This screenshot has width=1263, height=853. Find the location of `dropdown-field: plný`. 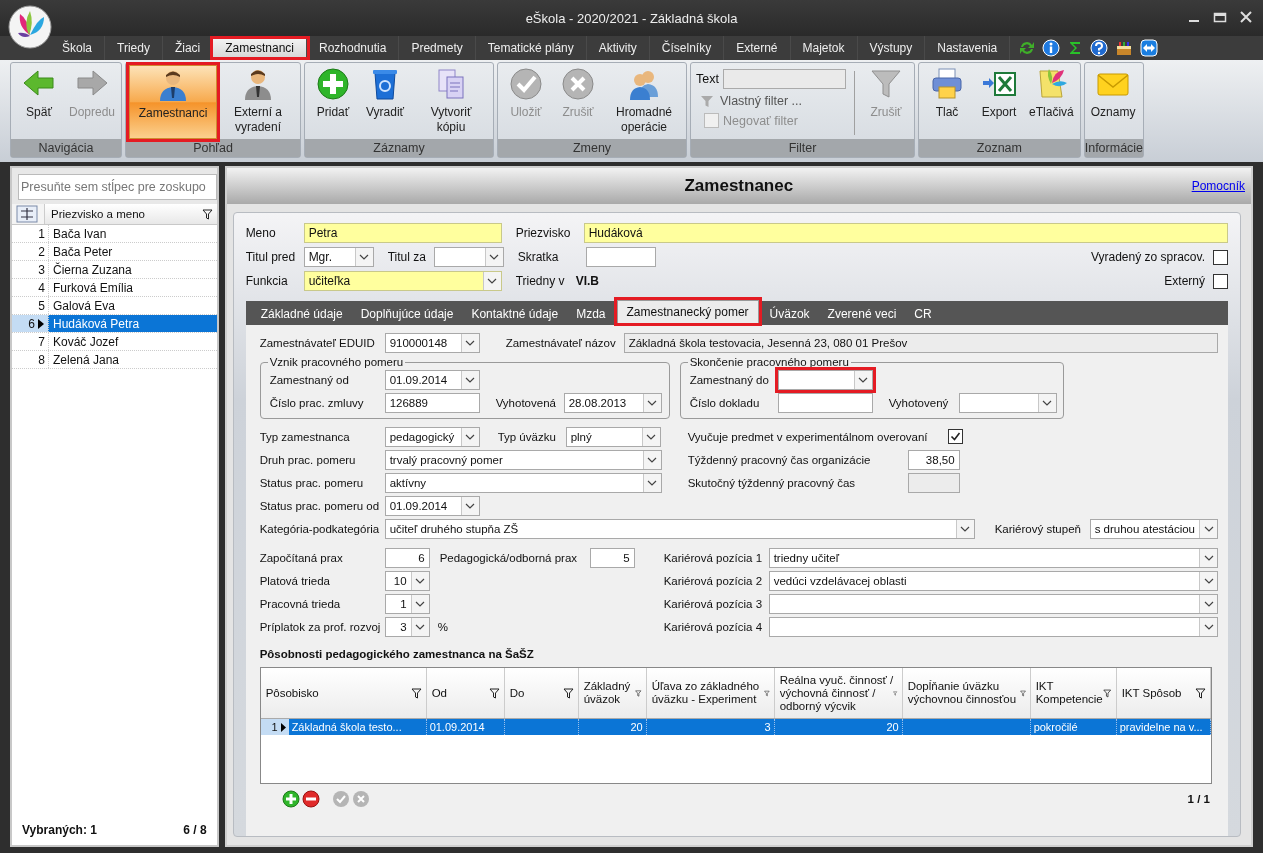

dropdown-field: plný is located at coordinates (613, 436).